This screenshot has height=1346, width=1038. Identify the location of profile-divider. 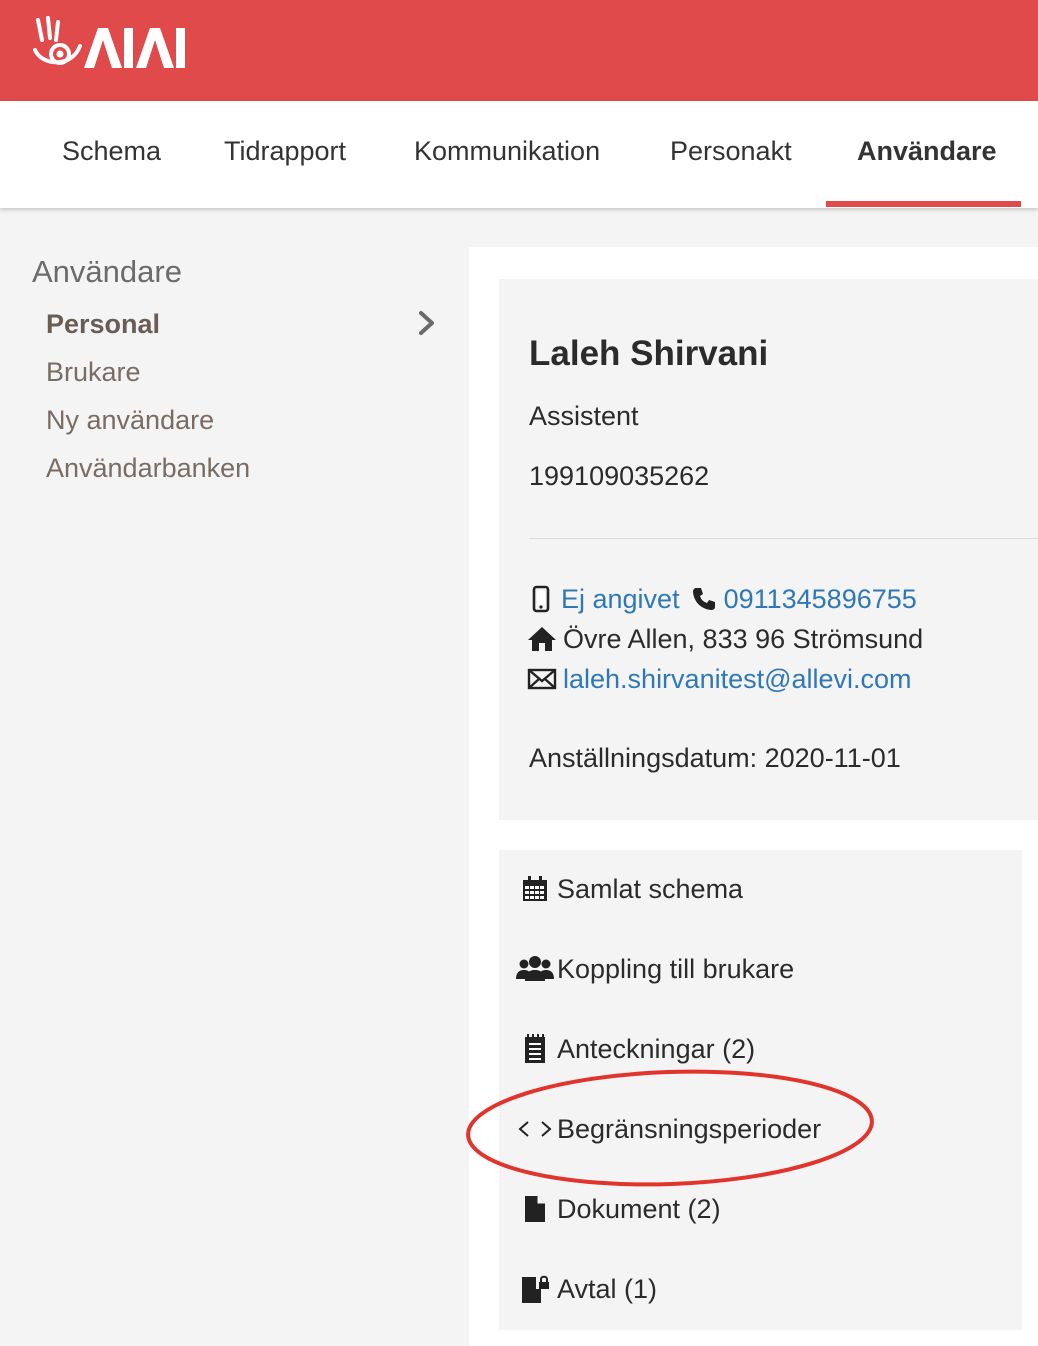
(783, 538).